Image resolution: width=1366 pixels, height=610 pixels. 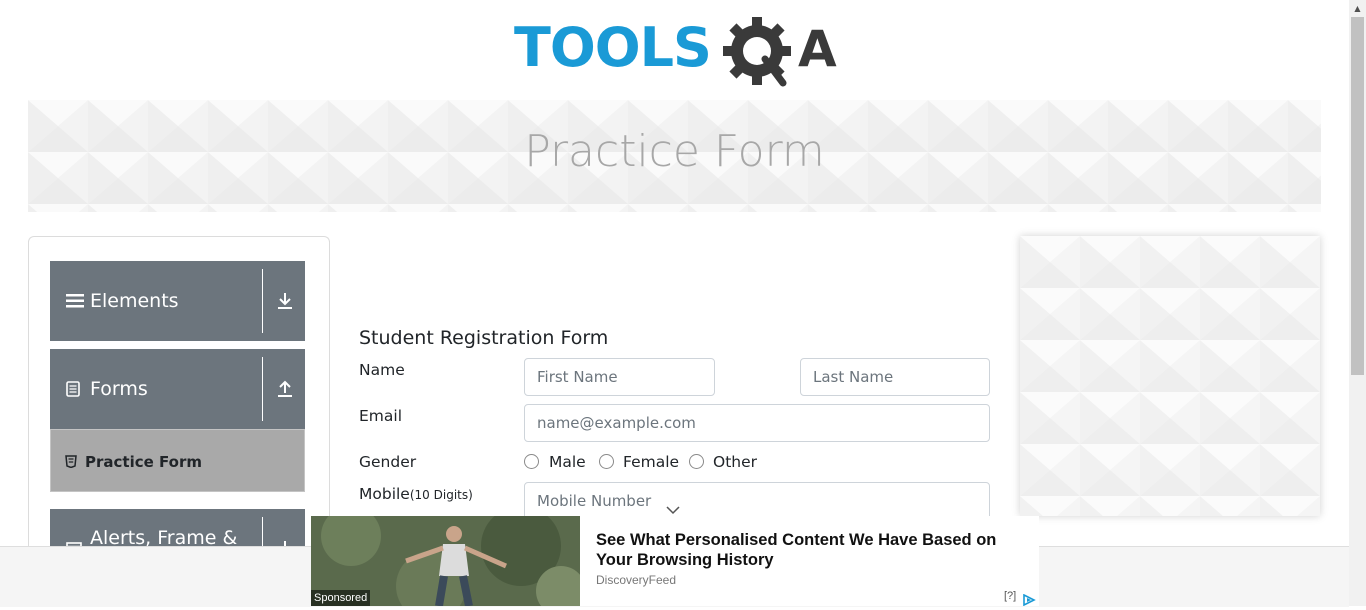 I want to click on document-icon, so click(x=73, y=389).